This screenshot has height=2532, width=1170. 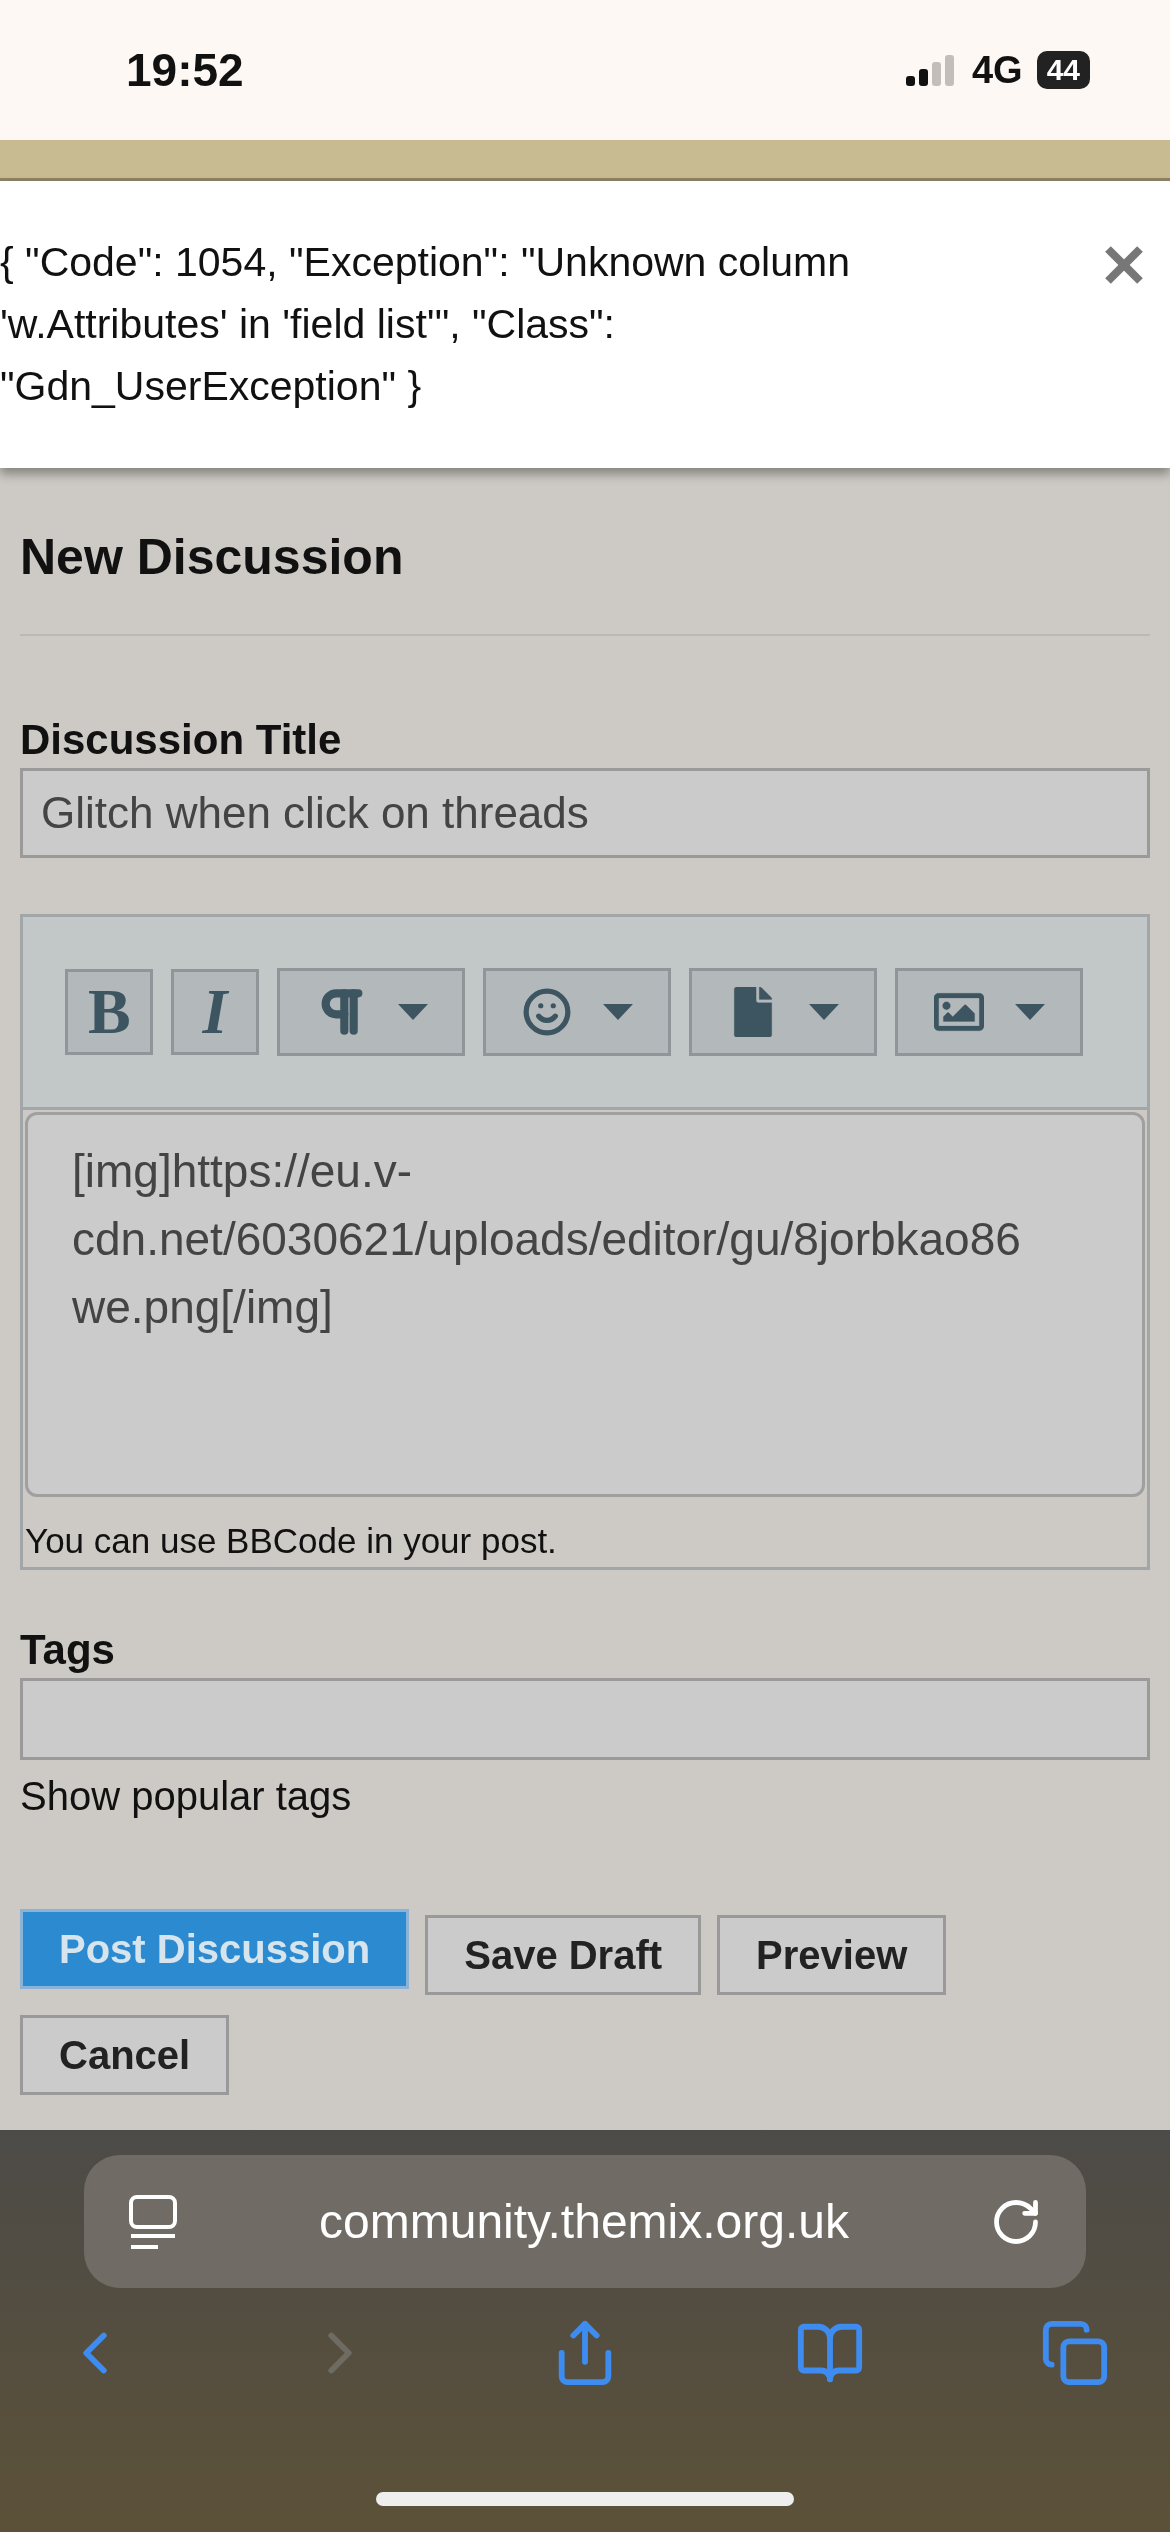 What do you see at coordinates (186, 1796) in the screenshot?
I see `popular-tags-link: Show popular tags` at bounding box center [186, 1796].